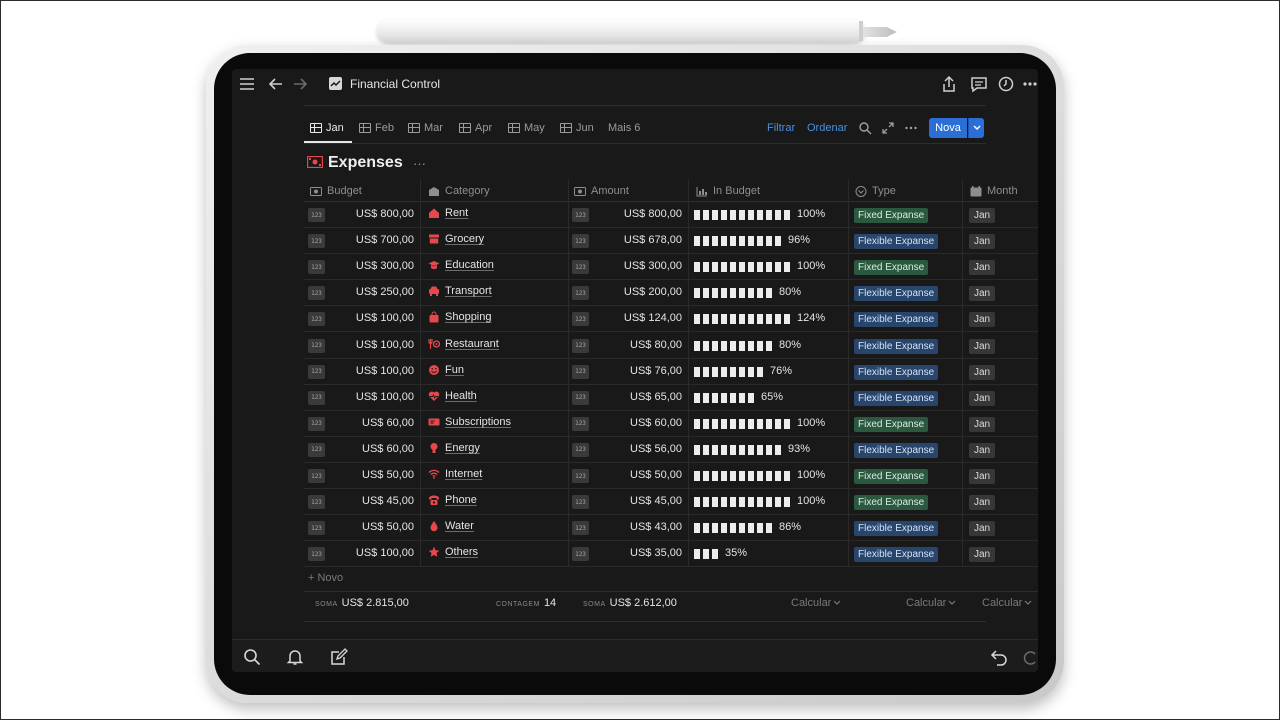 The image size is (1280, 720). What do you see at coordinates (478, 422) in the screenshot?
I see `category-link: Subscriptions` at bounding box center [478, 422].